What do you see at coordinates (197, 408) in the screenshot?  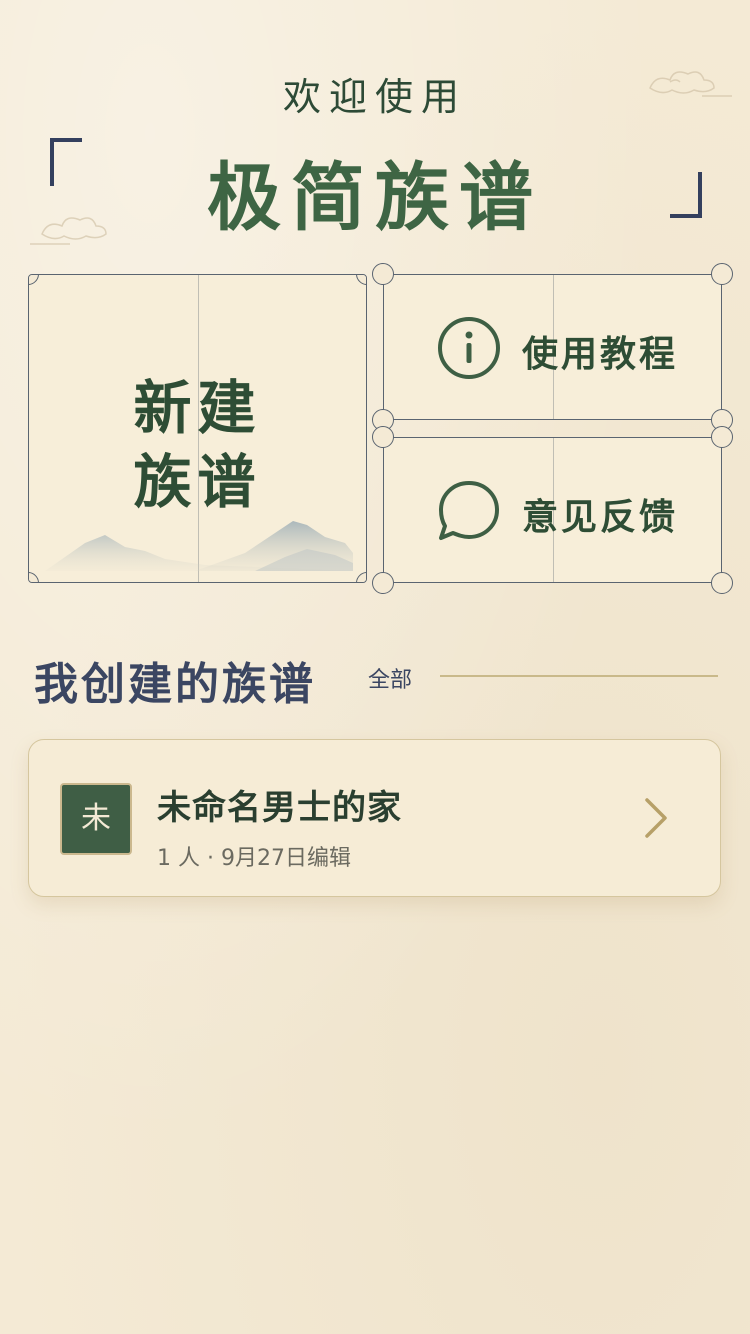 I see `new-label-line1: 新建` at bounding box center [197, 408].